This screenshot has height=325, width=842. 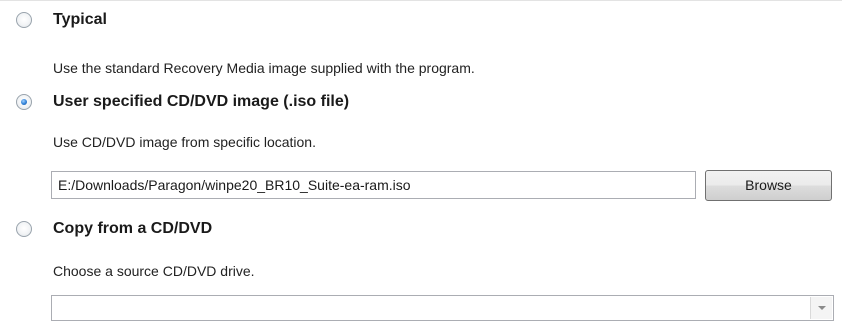 I want to click on chevron-down-icon, so click(x=822, y=308).